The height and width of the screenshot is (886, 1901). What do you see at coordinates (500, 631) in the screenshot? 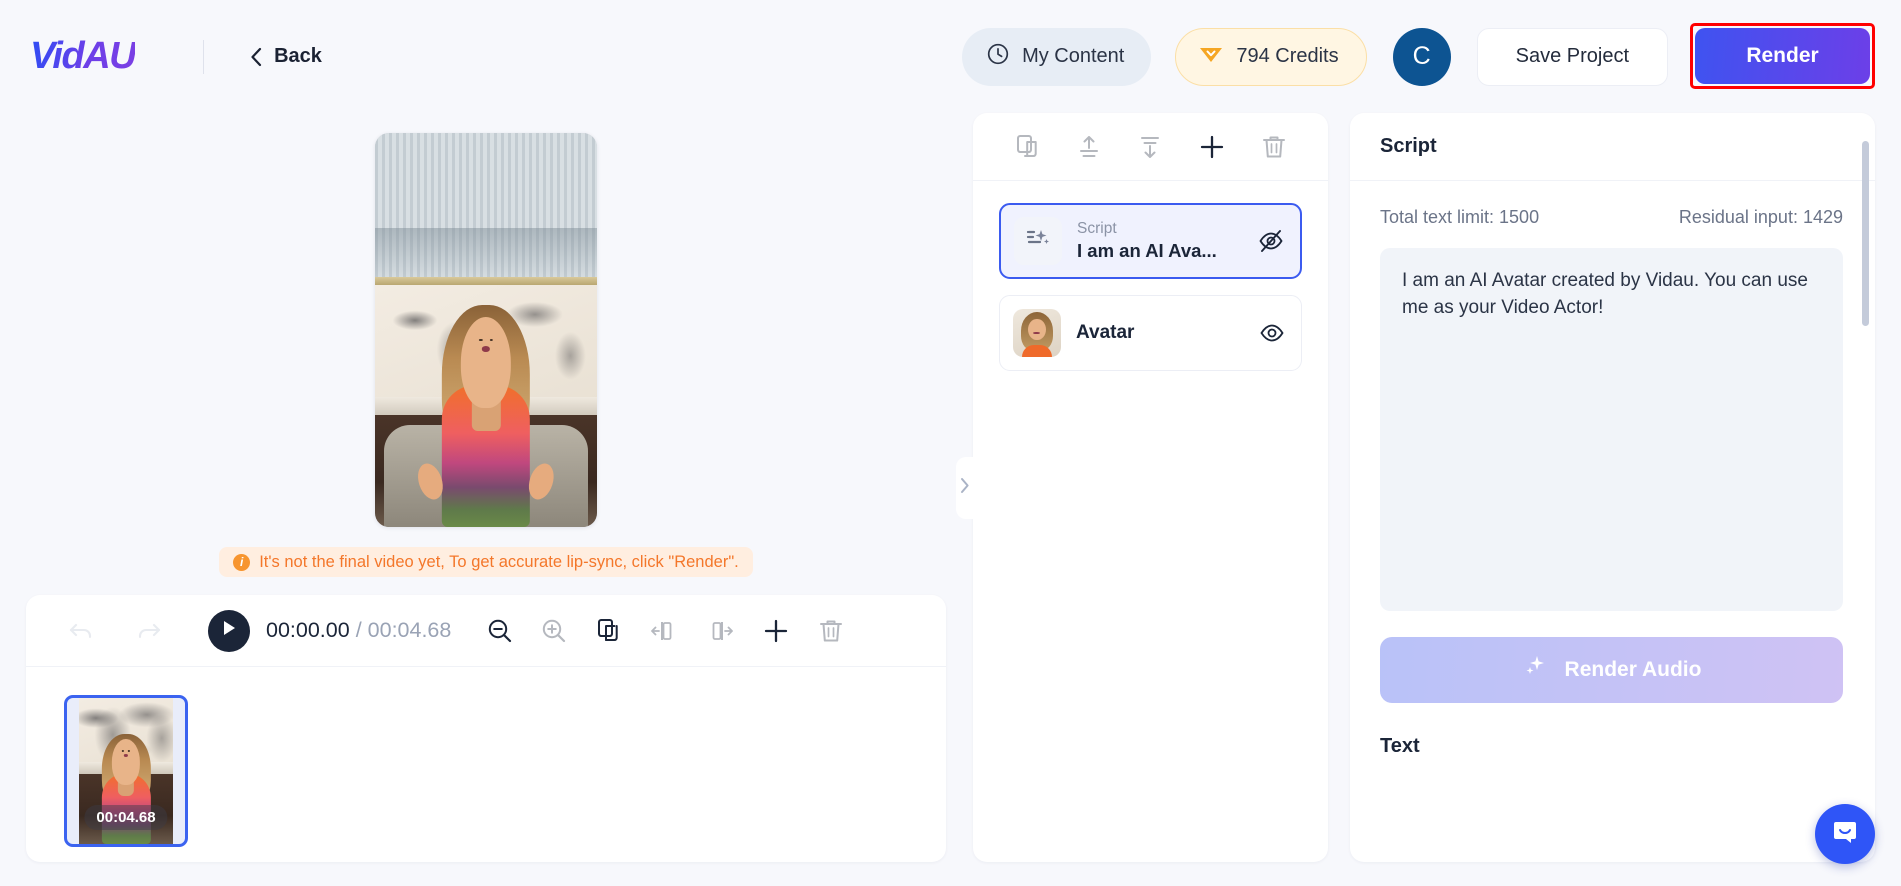
I see `zoom-out-icon` at bounding box center [500, 631].